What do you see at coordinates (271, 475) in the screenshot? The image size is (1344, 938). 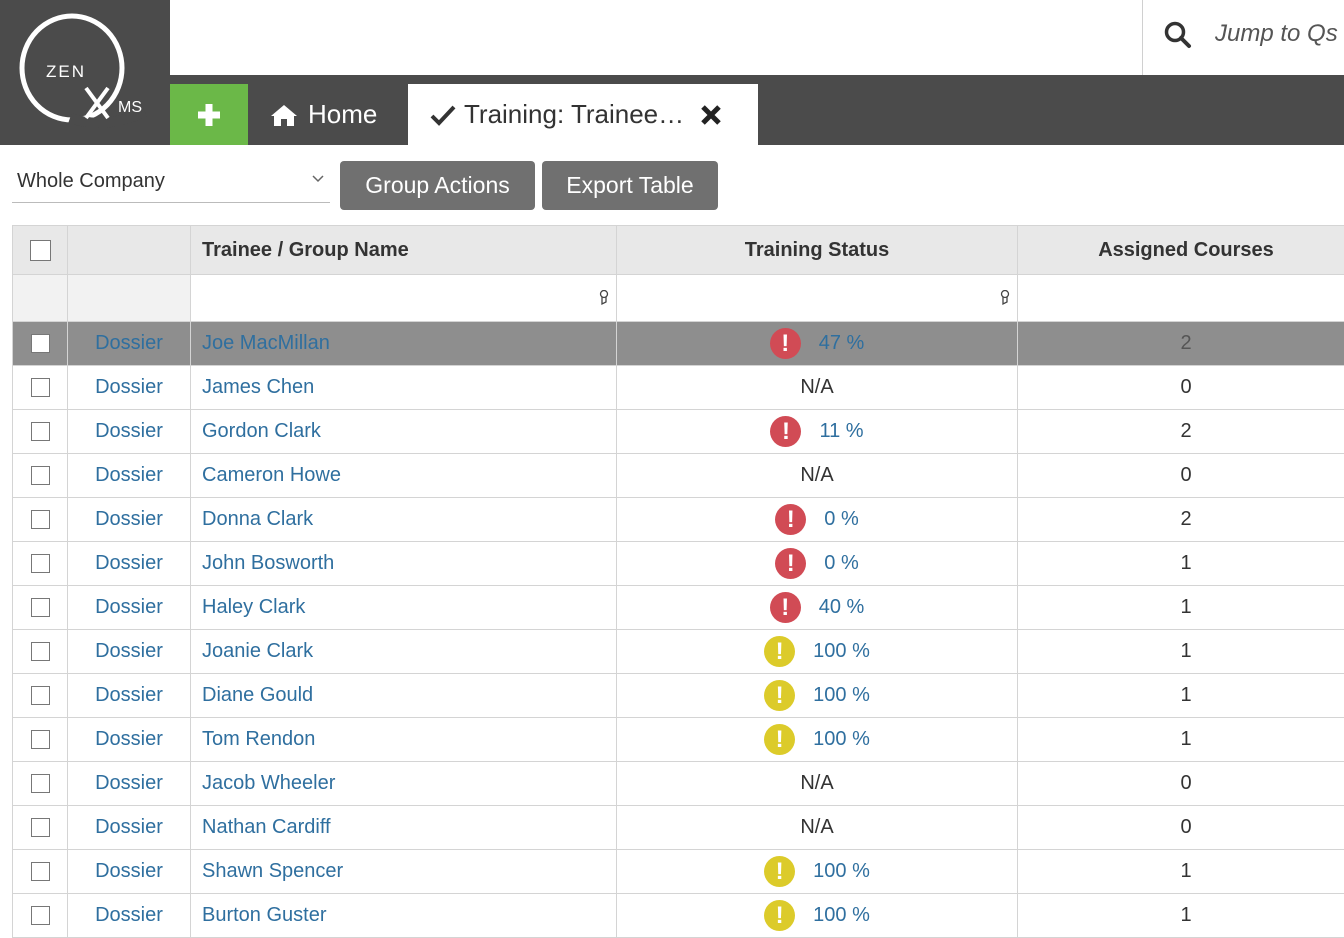 I see `trainee-name-link: Cameron Howe` at bounding box center [271, 475].